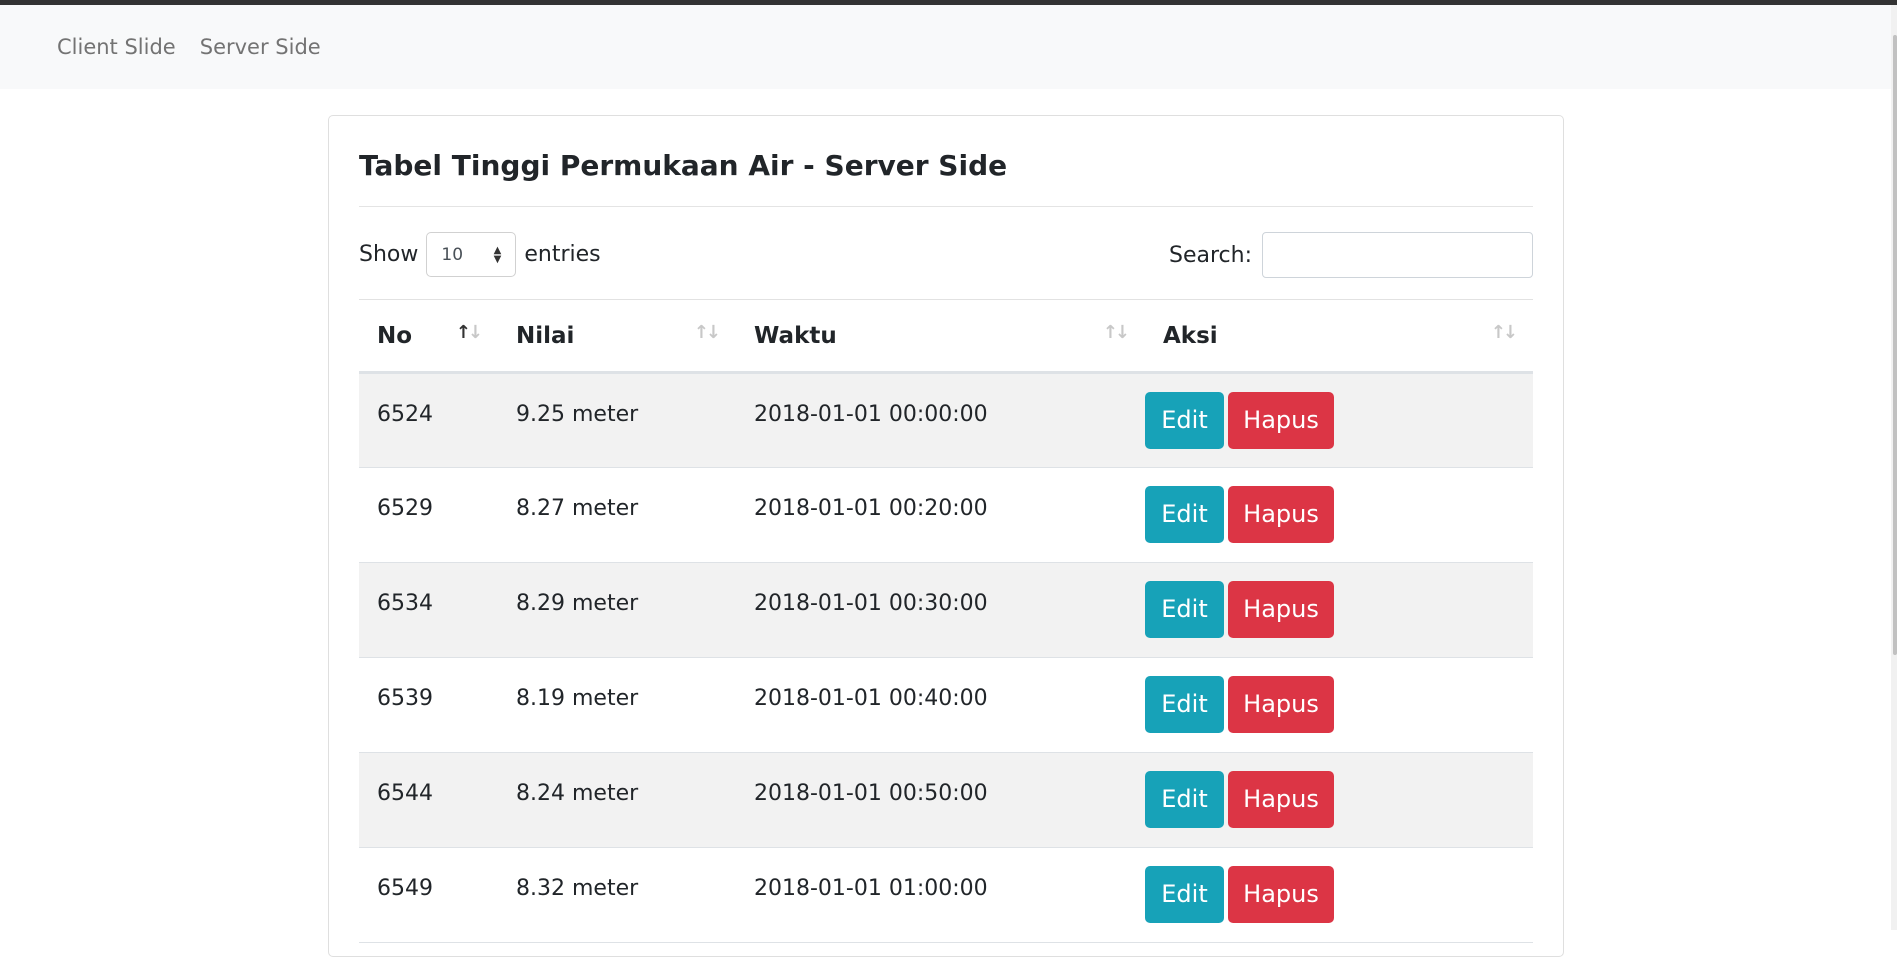 The image size is (1897, 957). What do you see at coordinates (1397, 255) in the screenshot?
I see `search-input` at bounding box center [1397, 255].